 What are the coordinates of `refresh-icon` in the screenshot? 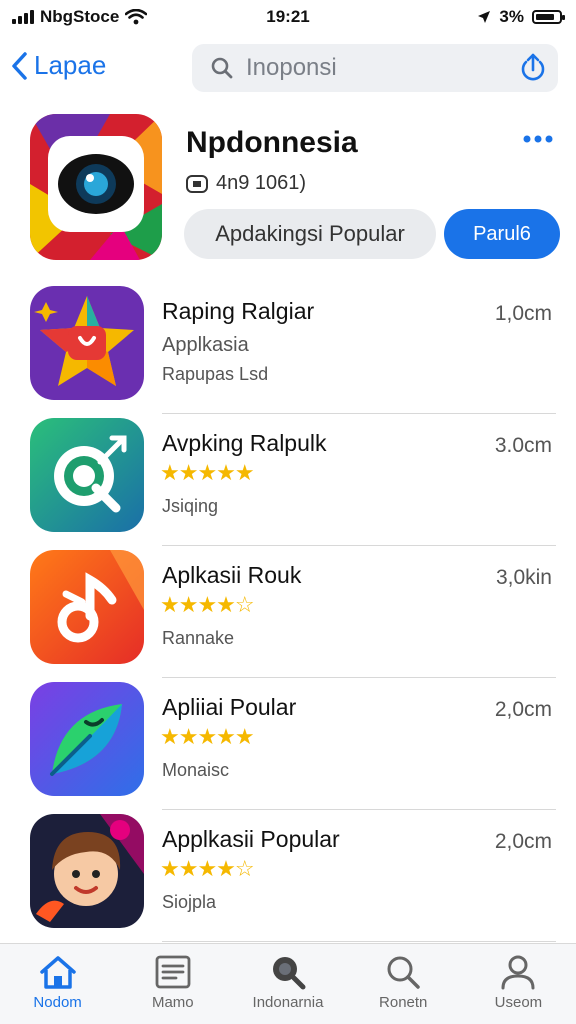 It's located at (533, 68).